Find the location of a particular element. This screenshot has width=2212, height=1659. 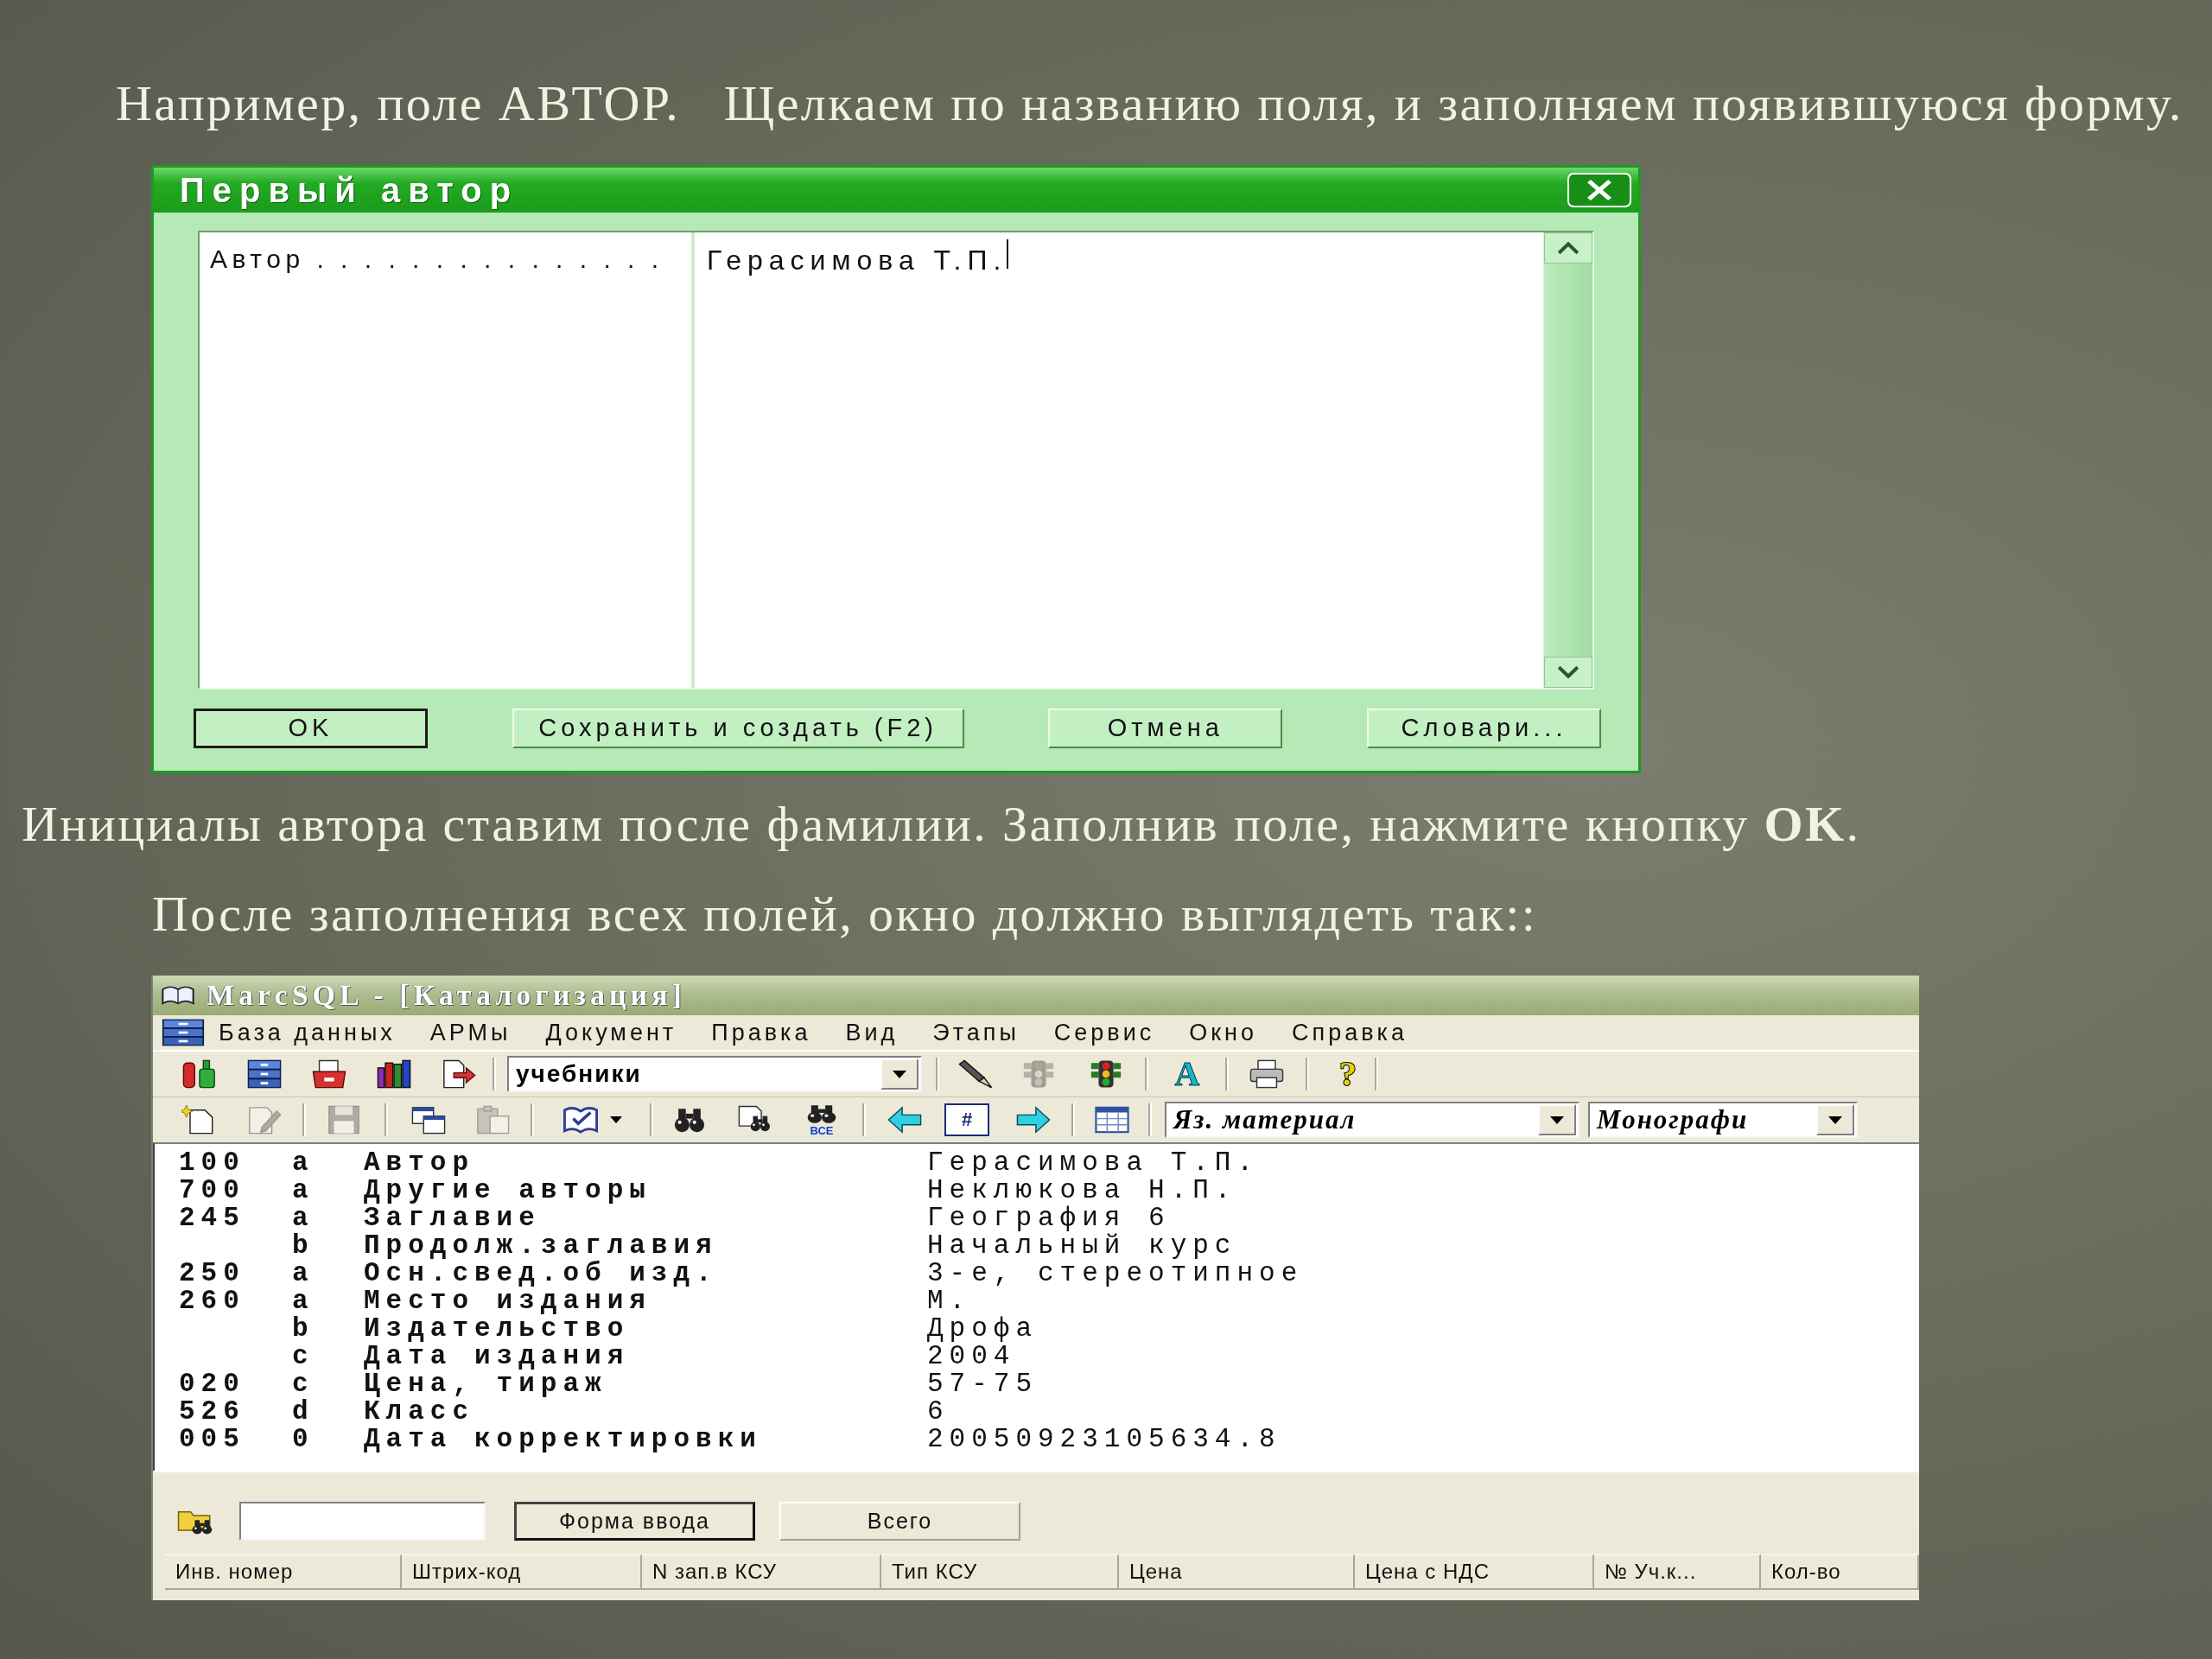

record-field-value: Герасимова Т.П. is located at coordinates (1093, 1162).